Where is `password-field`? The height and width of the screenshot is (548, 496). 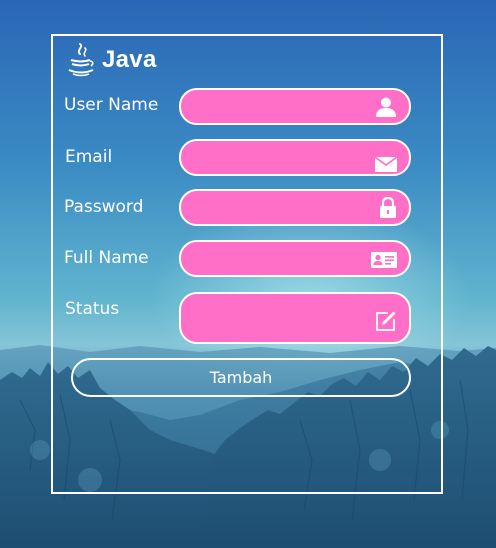 password-field is located at coordinates (295, 207).